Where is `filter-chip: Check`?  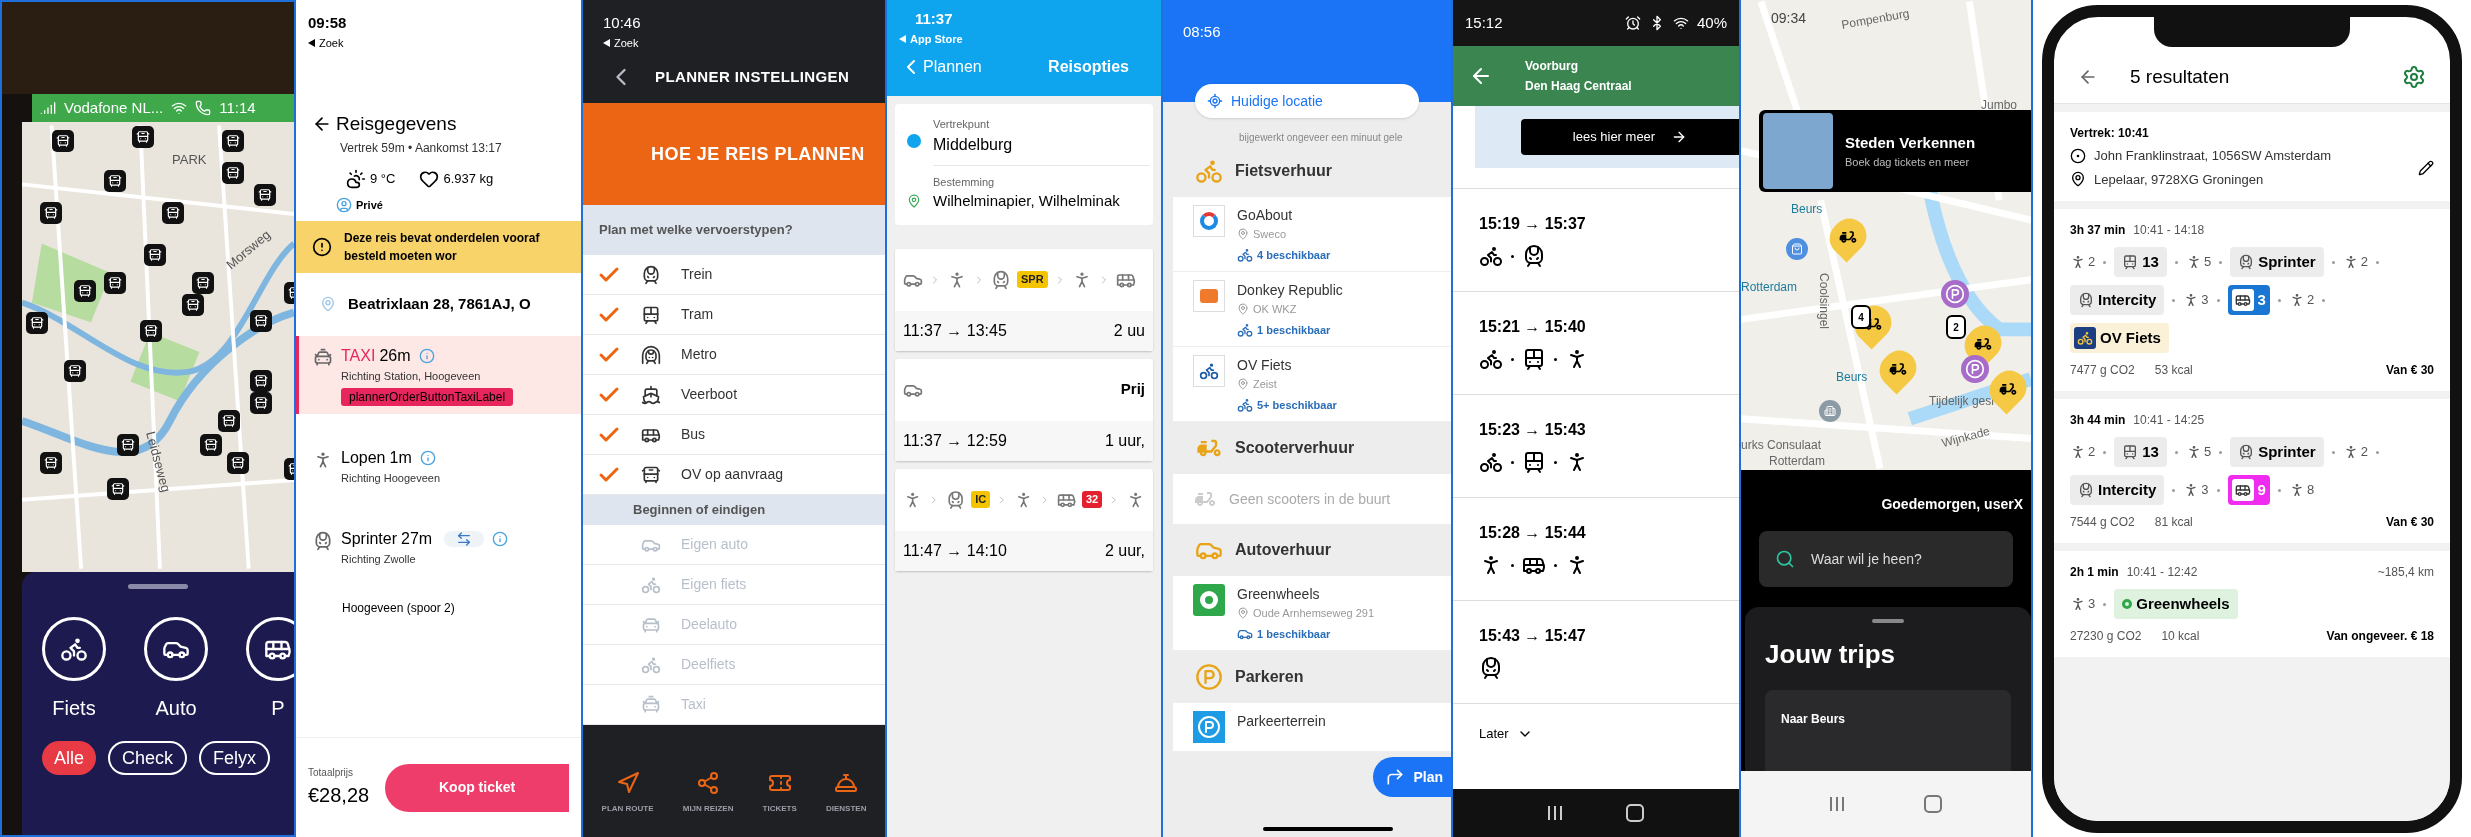 filter-chip: Check is located at coordinates (148, 758).